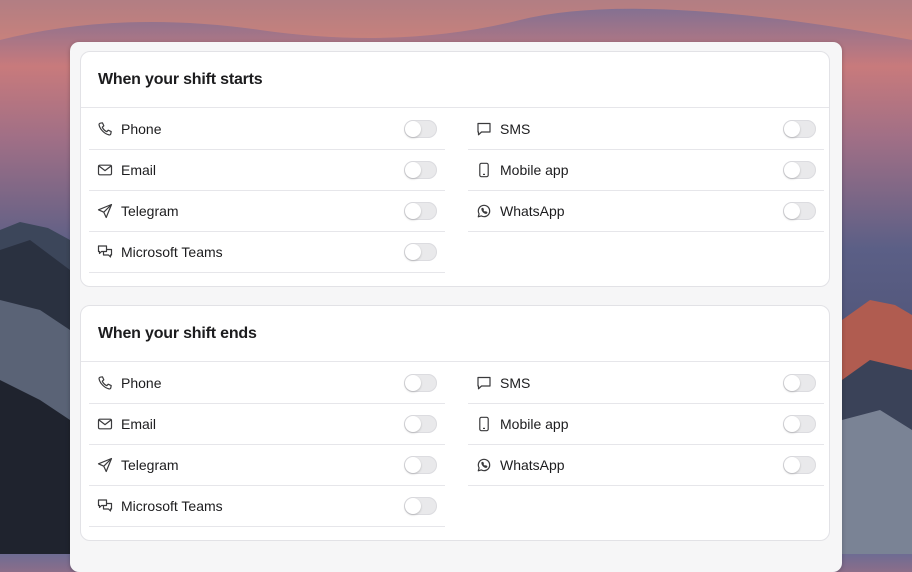 The image size is (912, 572). I want to click on section-title: When your shift starts, so click(180, 79).